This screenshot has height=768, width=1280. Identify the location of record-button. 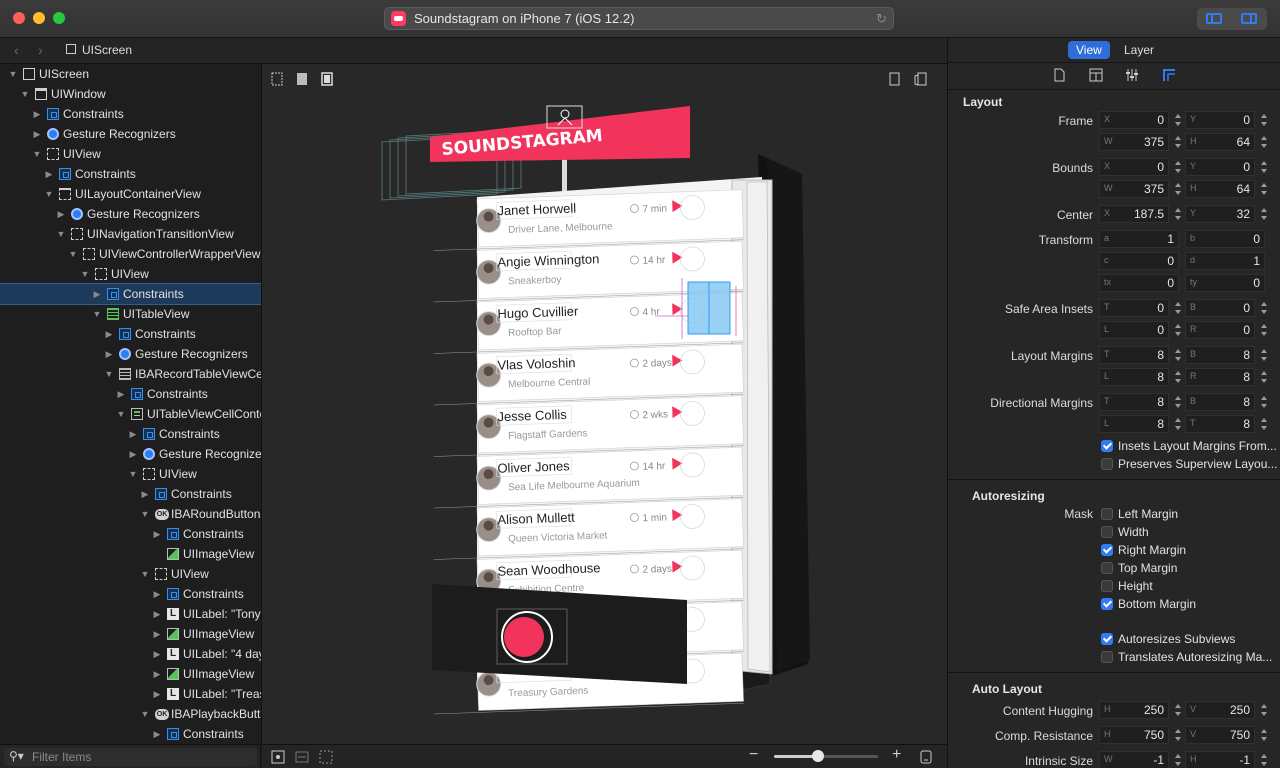
(524, 637).